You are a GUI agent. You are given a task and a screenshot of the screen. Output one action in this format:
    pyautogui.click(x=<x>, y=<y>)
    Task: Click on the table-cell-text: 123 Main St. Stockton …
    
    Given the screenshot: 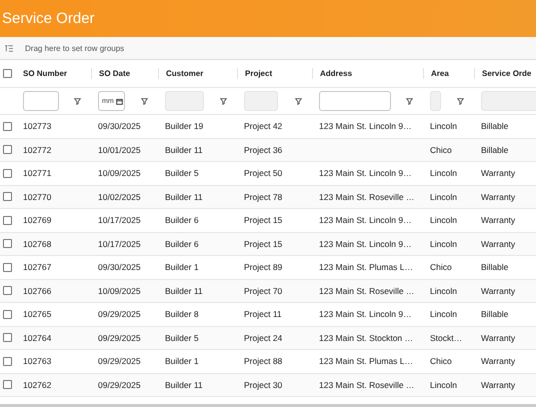 What is the action you would take?
    pyautogui.click(x=366, y=337)
    